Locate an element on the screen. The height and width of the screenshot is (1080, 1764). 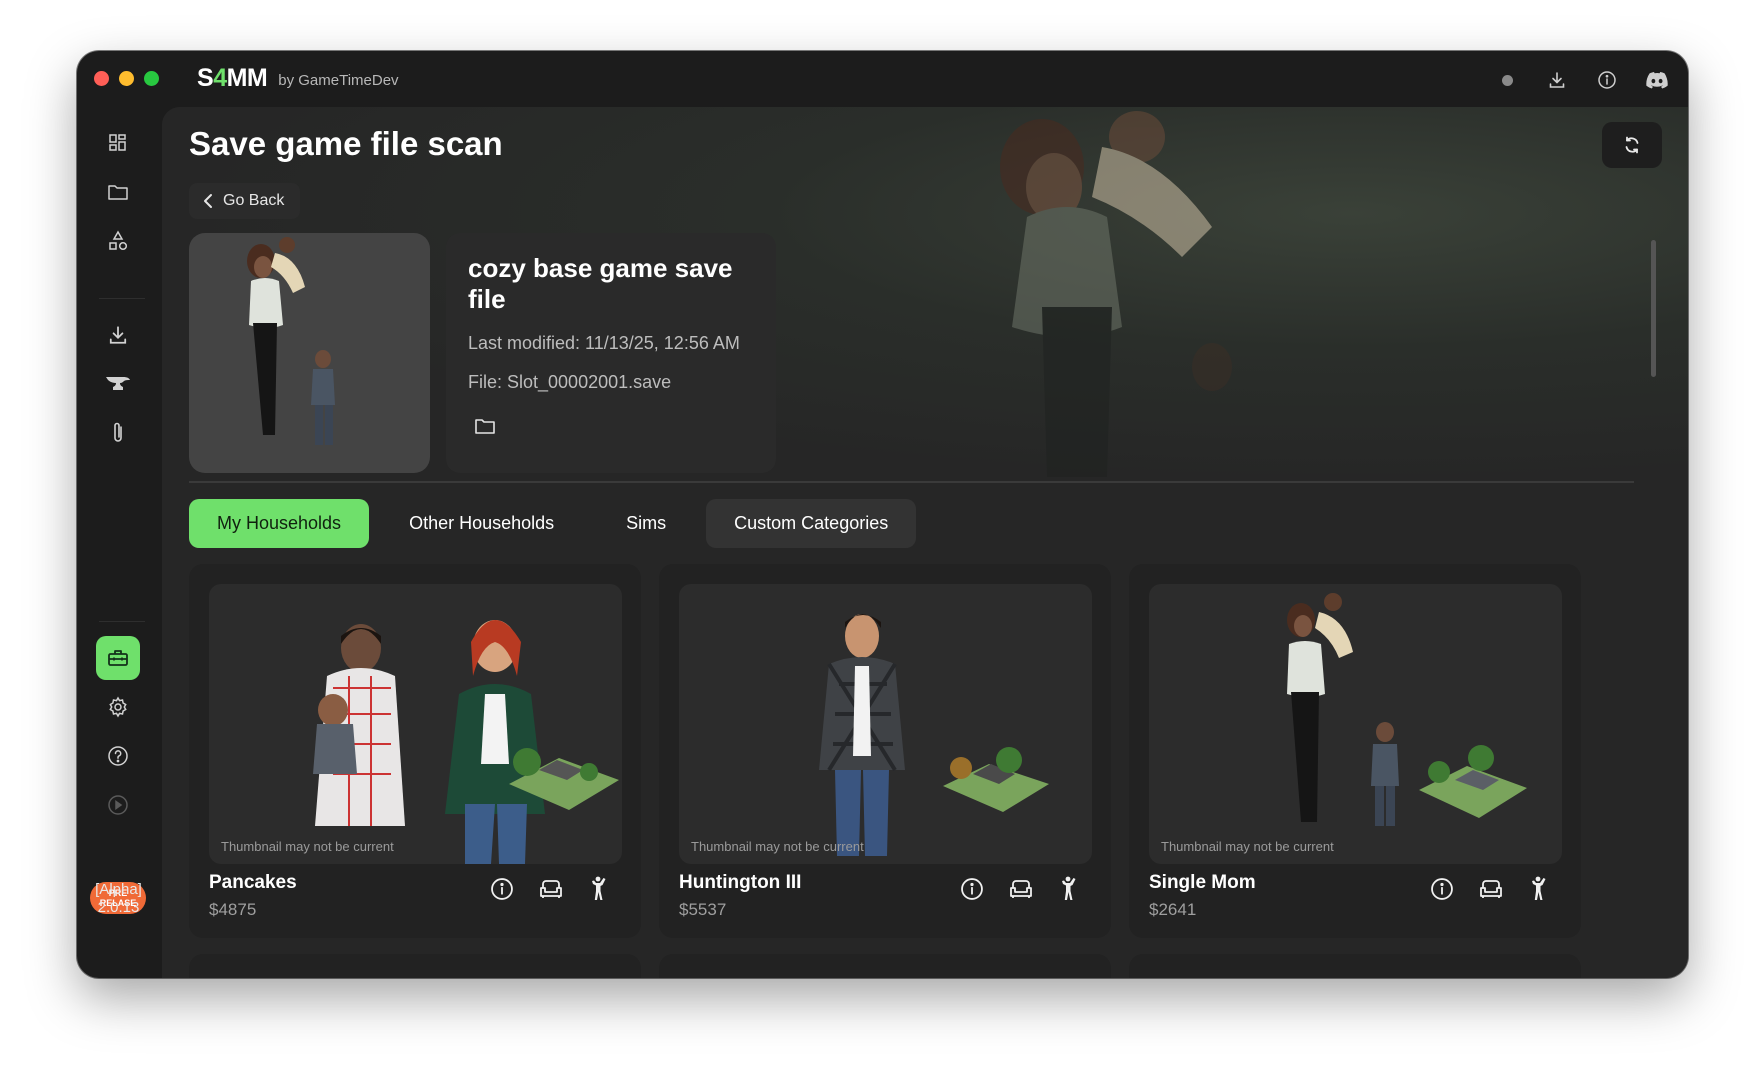
sidebar-item-attachments is located at coordinates (118, 433).